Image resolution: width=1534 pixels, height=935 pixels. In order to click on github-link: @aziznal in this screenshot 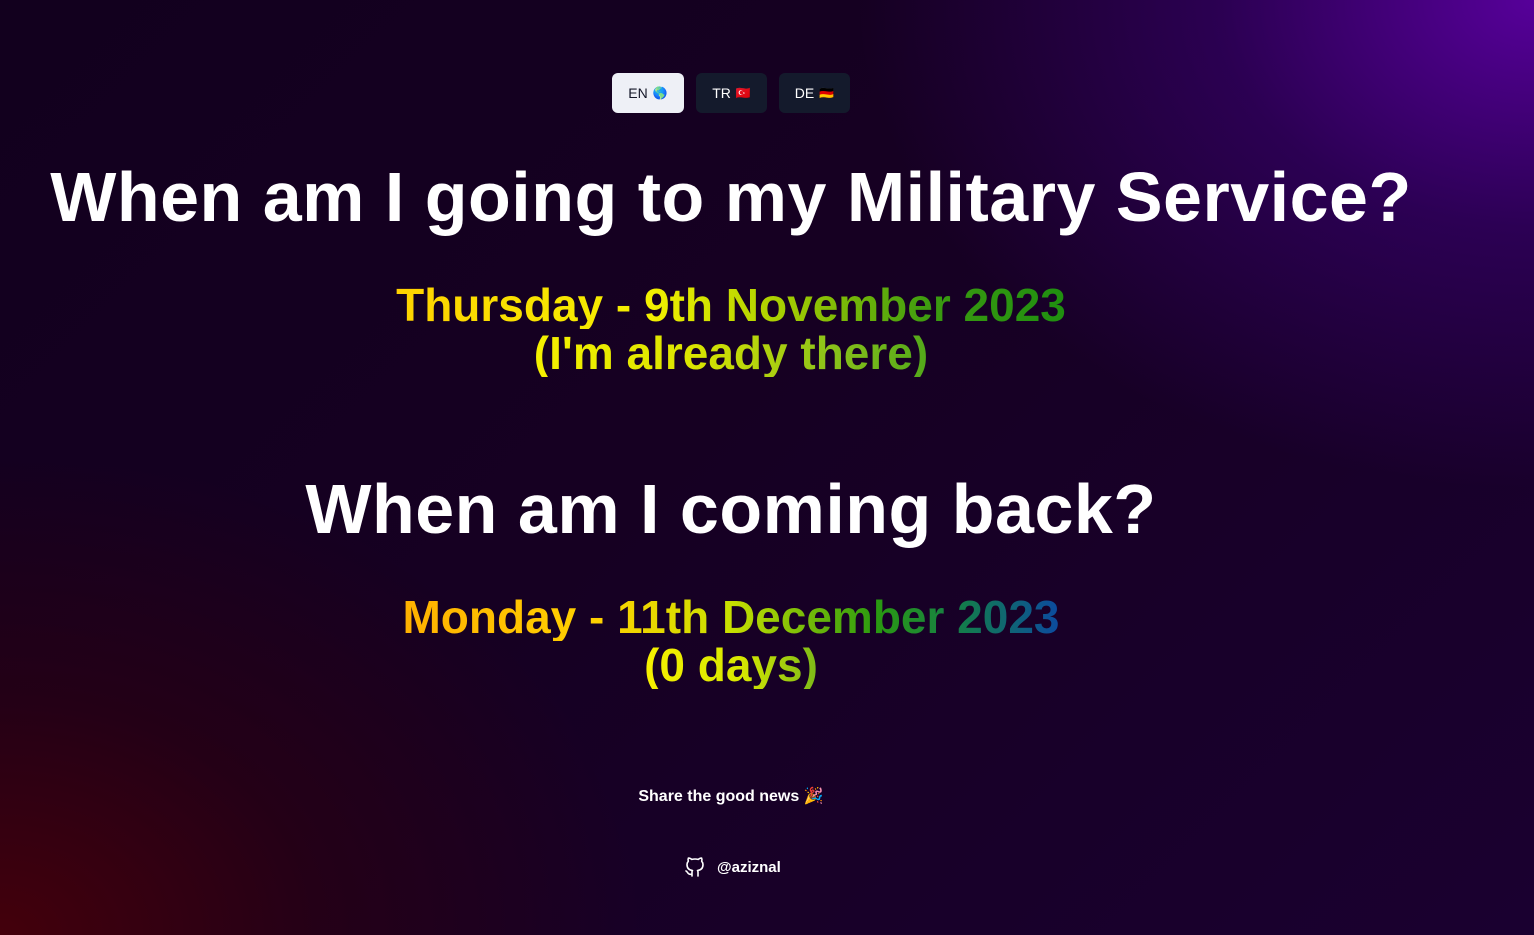, I will do `click(732, 867)`.